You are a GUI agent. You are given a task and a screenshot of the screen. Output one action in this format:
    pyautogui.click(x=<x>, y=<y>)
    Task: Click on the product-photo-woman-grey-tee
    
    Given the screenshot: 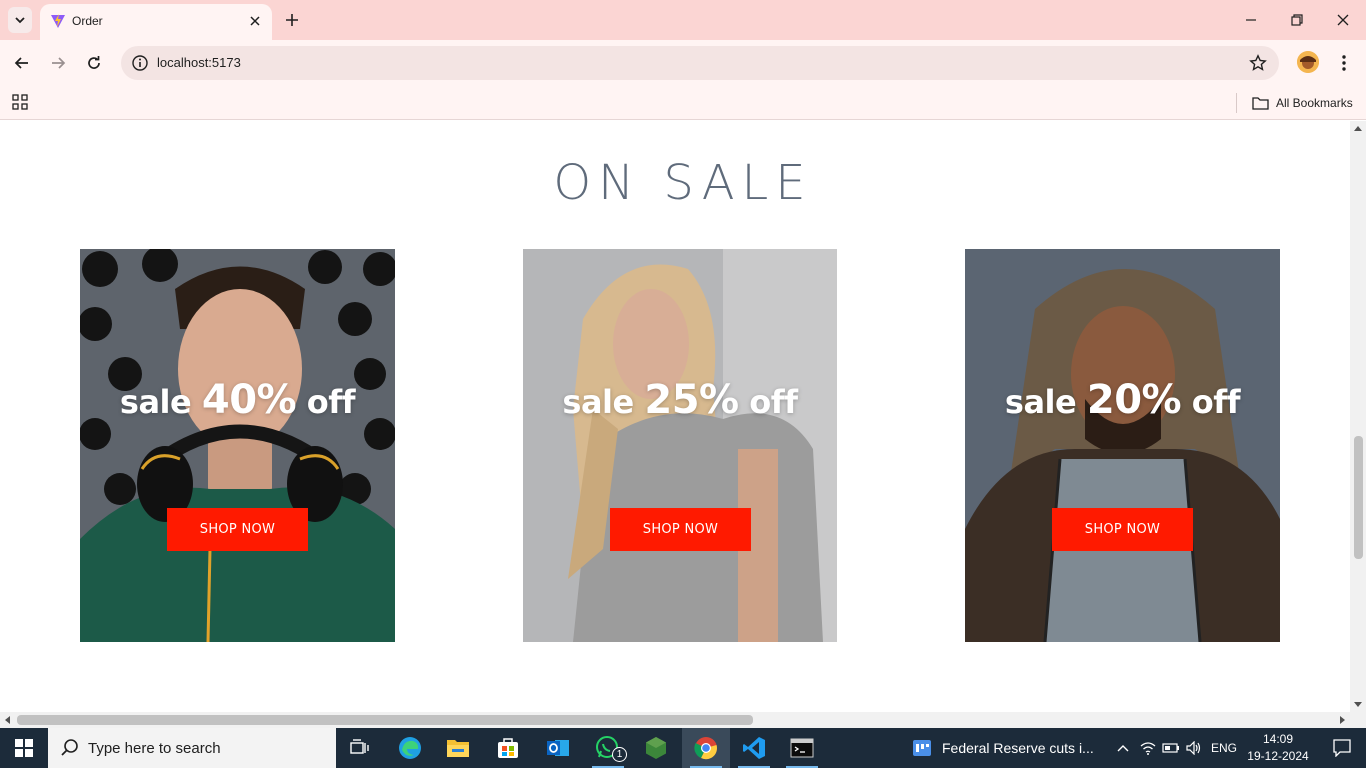 What is the action you would take?
    pyautogui.click(x=680, y=445)
    